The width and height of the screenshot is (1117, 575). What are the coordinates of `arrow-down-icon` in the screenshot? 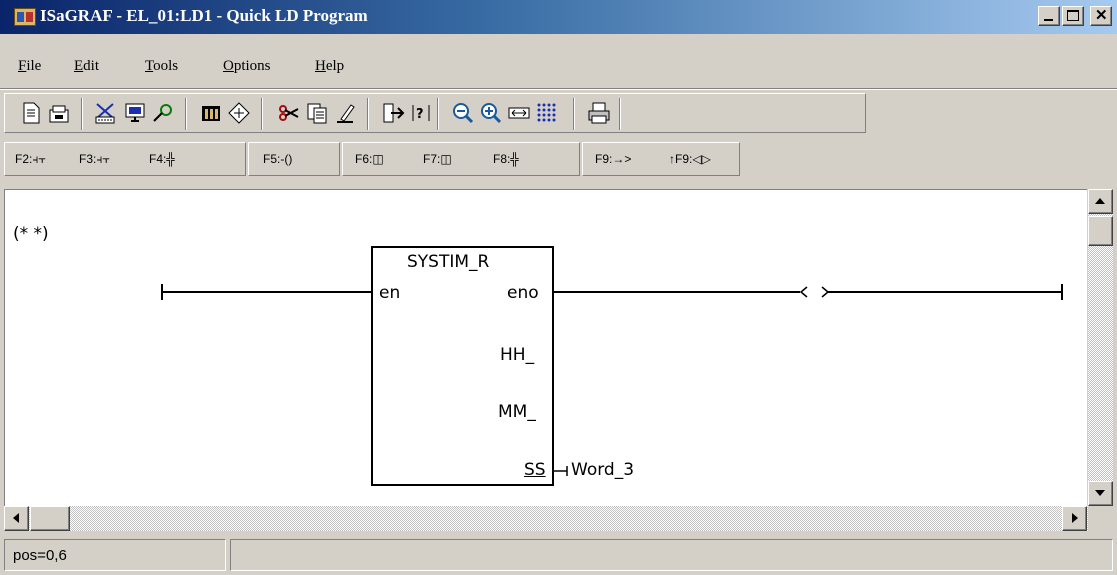 It's located at (1100, 493).